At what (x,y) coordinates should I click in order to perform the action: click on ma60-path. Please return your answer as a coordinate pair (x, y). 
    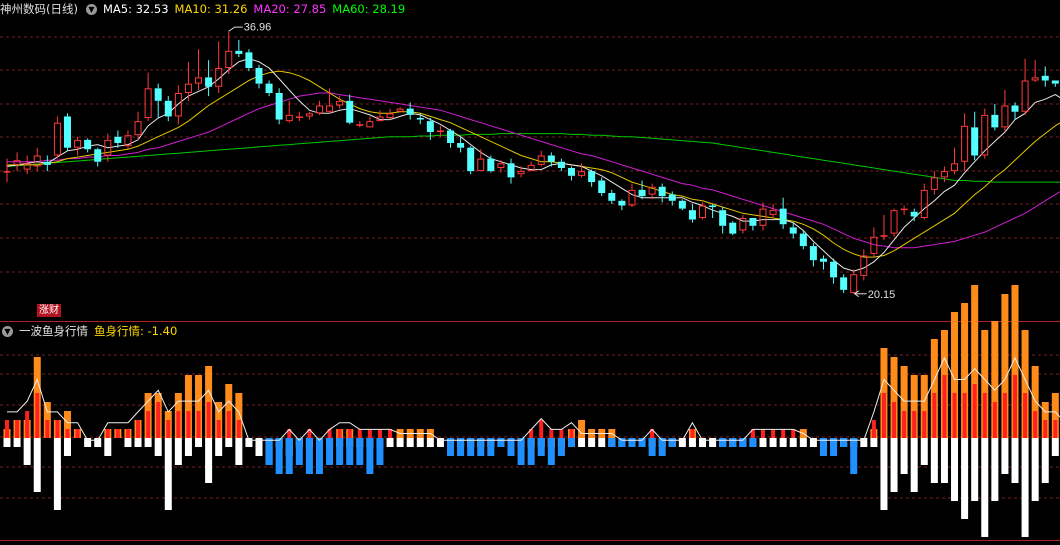
    Looking at the image, I should click on (533, 158).